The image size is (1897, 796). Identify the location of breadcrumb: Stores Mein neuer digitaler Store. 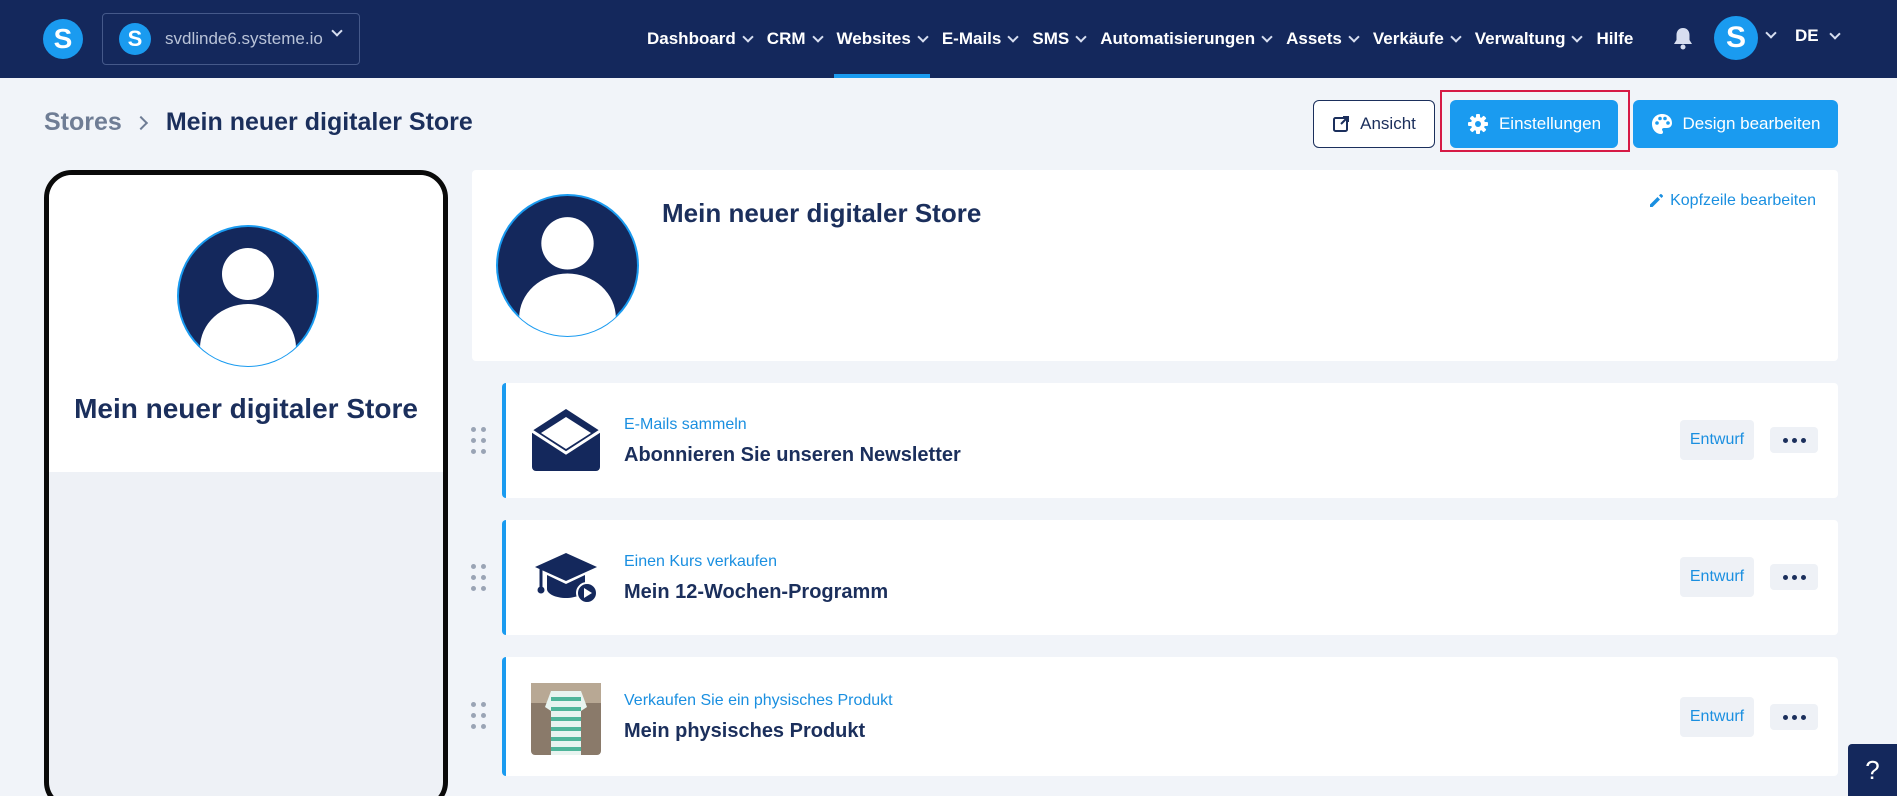
(258, 122).